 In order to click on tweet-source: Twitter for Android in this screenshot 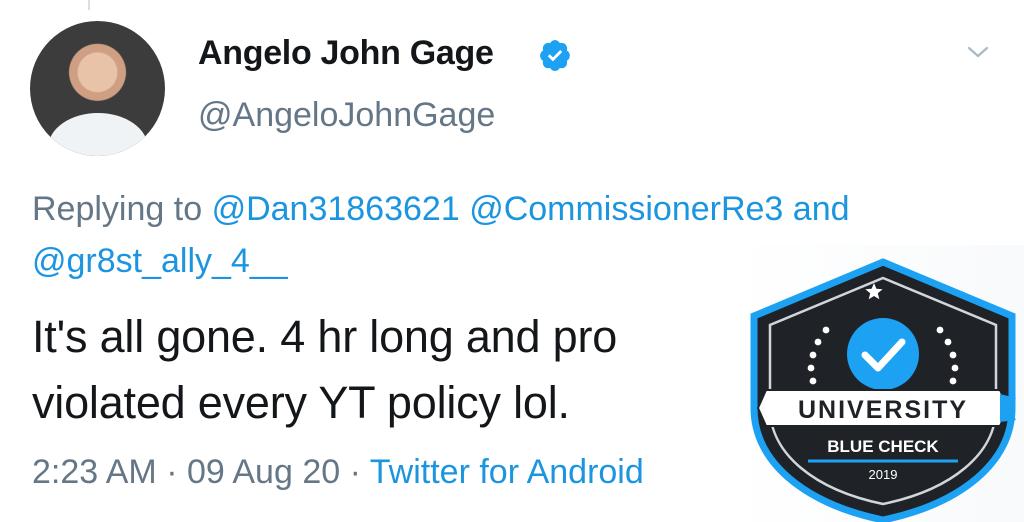, I will do `click(507, 472)`.